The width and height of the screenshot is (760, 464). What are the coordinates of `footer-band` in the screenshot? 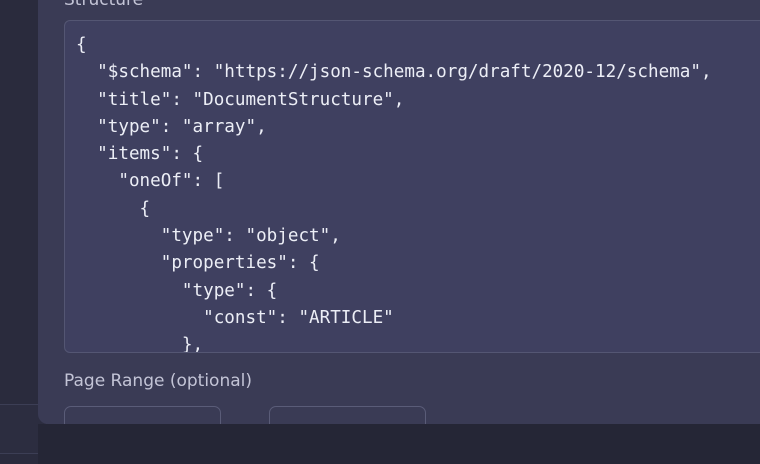 It's located at (399, 444).